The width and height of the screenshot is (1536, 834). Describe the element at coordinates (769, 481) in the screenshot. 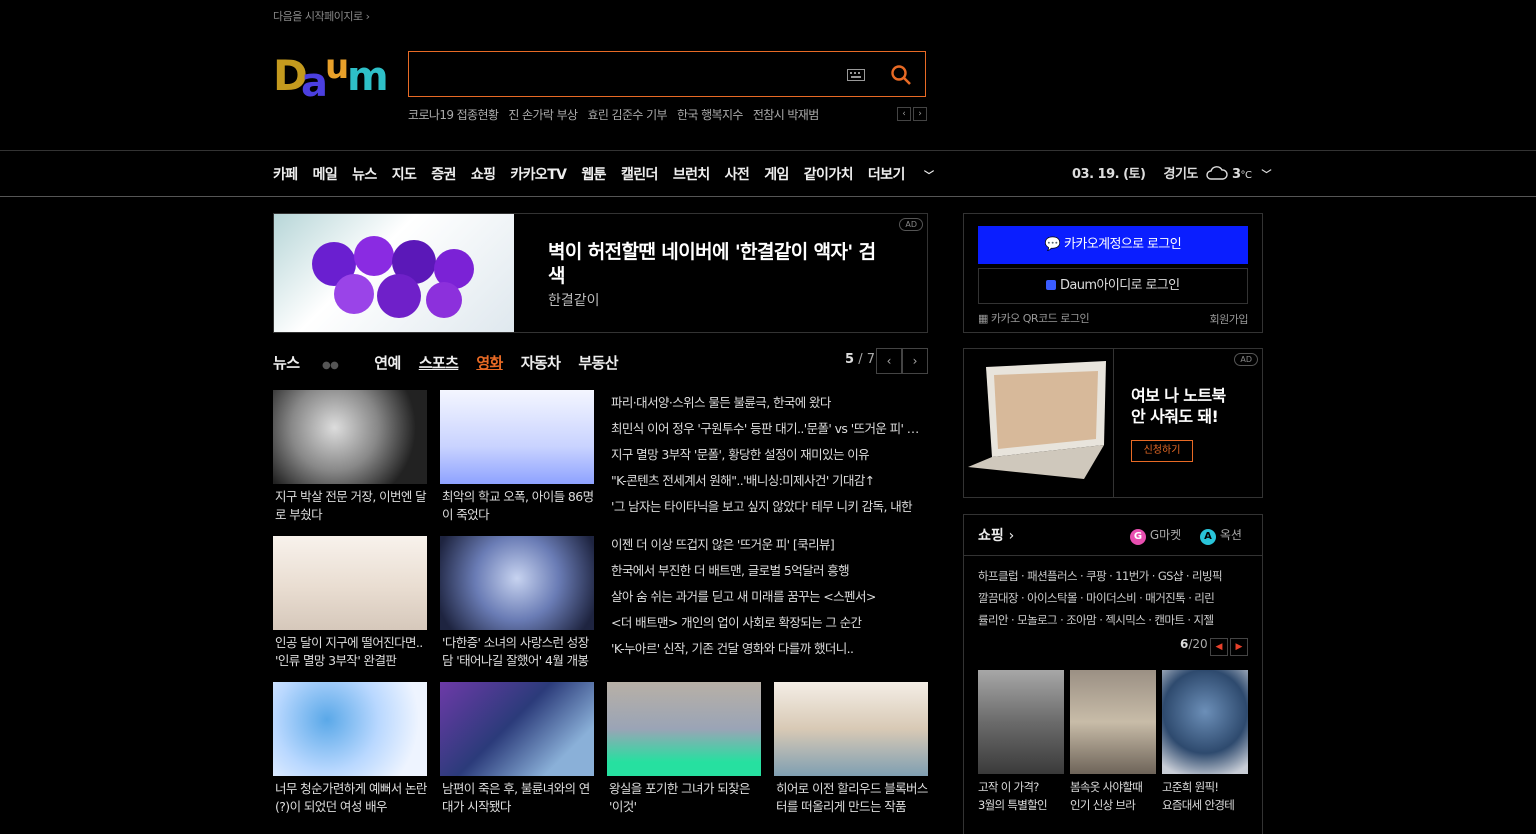

I see `headline-item: "K-콘텐츠 전세계서 원해"..'배니싱:미제사건' 기대감↑` at that location.